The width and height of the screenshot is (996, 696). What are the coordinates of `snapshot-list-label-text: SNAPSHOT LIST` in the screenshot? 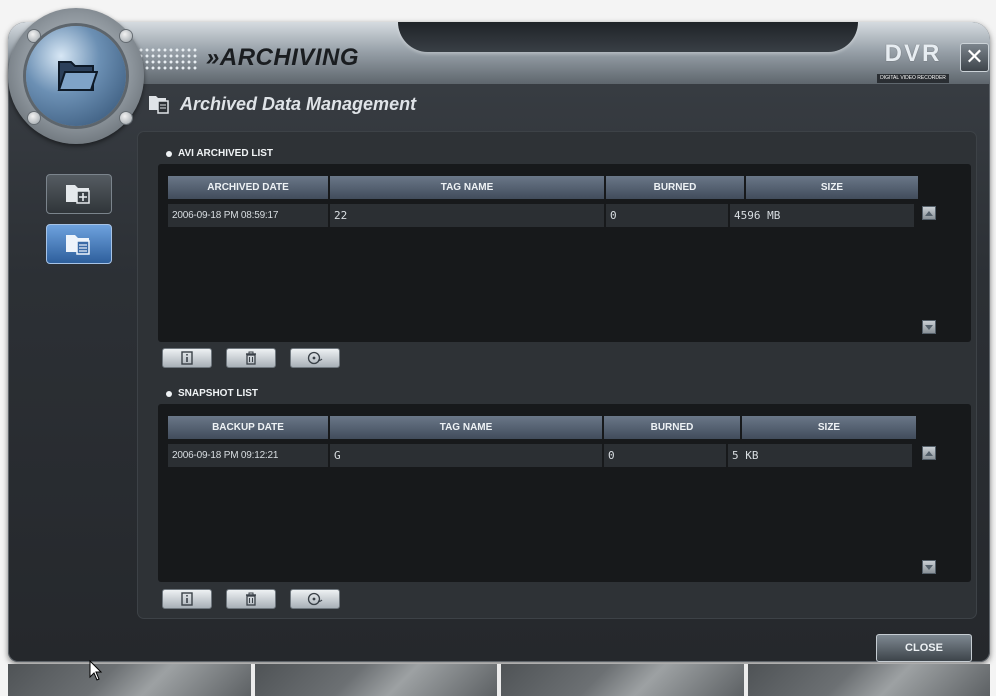 It's located at (218, 393).